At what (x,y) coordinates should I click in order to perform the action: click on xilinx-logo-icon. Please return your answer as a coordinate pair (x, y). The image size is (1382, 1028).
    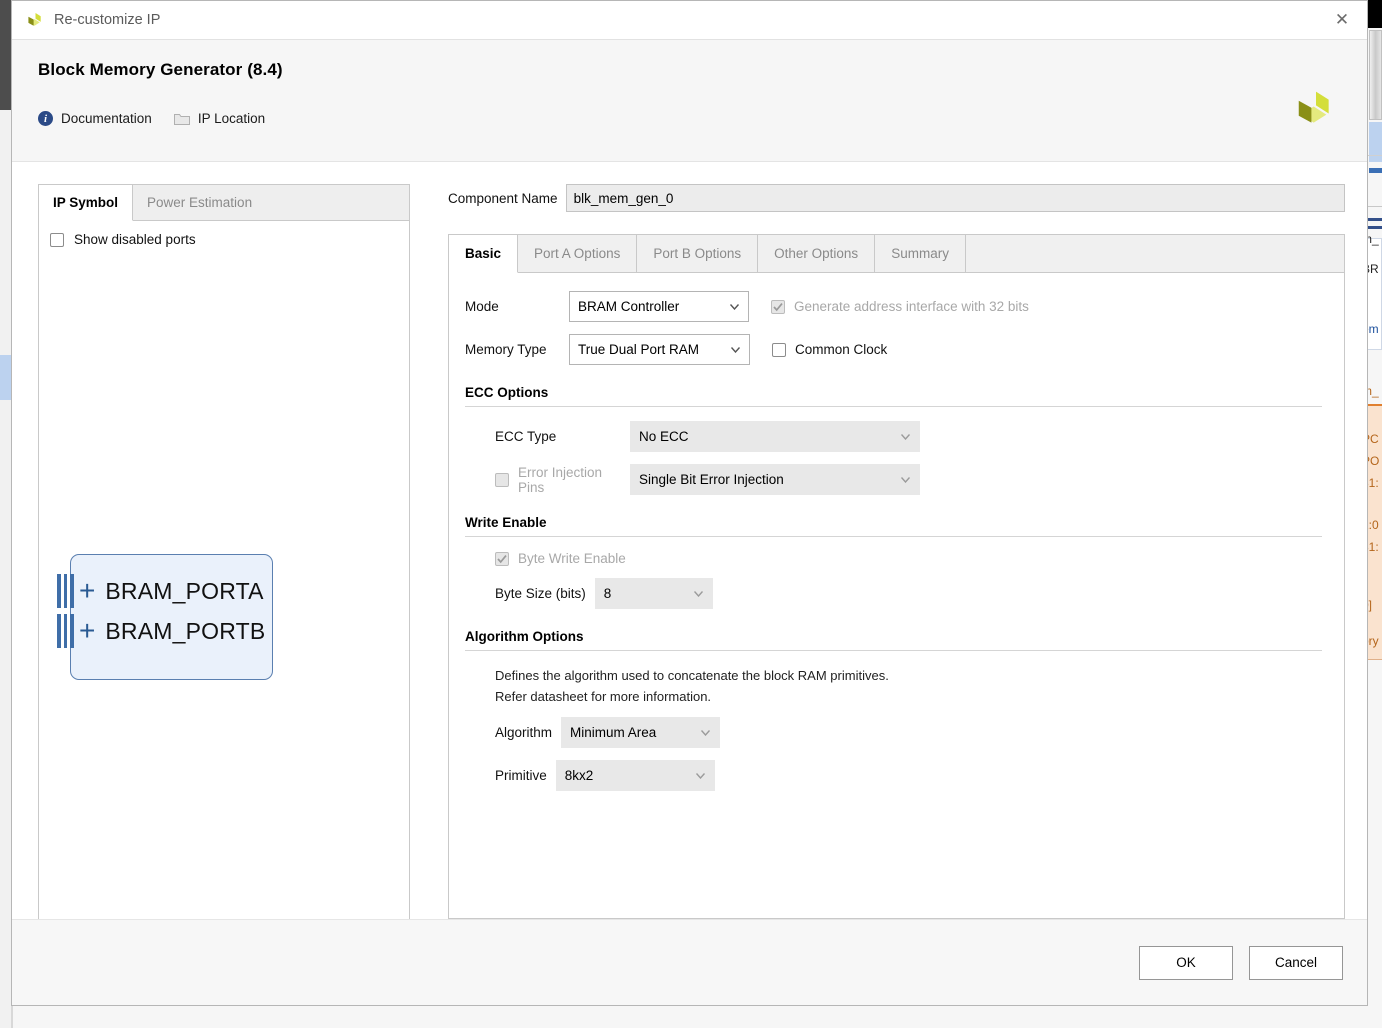
    Looking at the image, I should click on (34, 19).